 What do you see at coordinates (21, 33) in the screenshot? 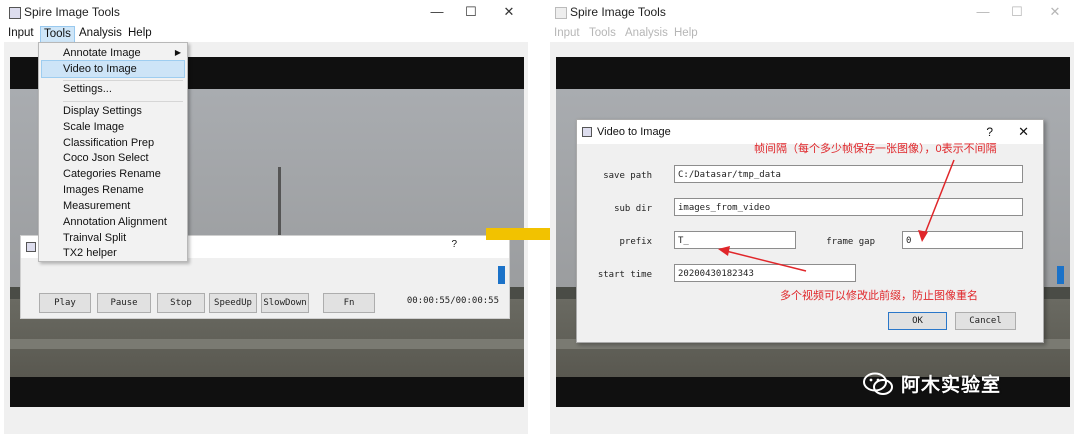
I see `menu-input: Input` at bounding box center [21, 33].